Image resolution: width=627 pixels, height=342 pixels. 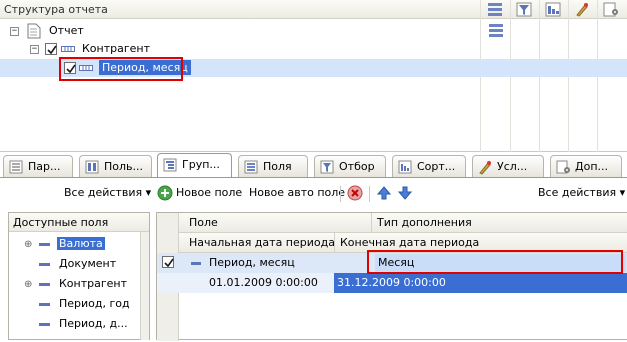 I want to click on column-header-end-date: Конечная дата периода, so click(x=409, y=242).